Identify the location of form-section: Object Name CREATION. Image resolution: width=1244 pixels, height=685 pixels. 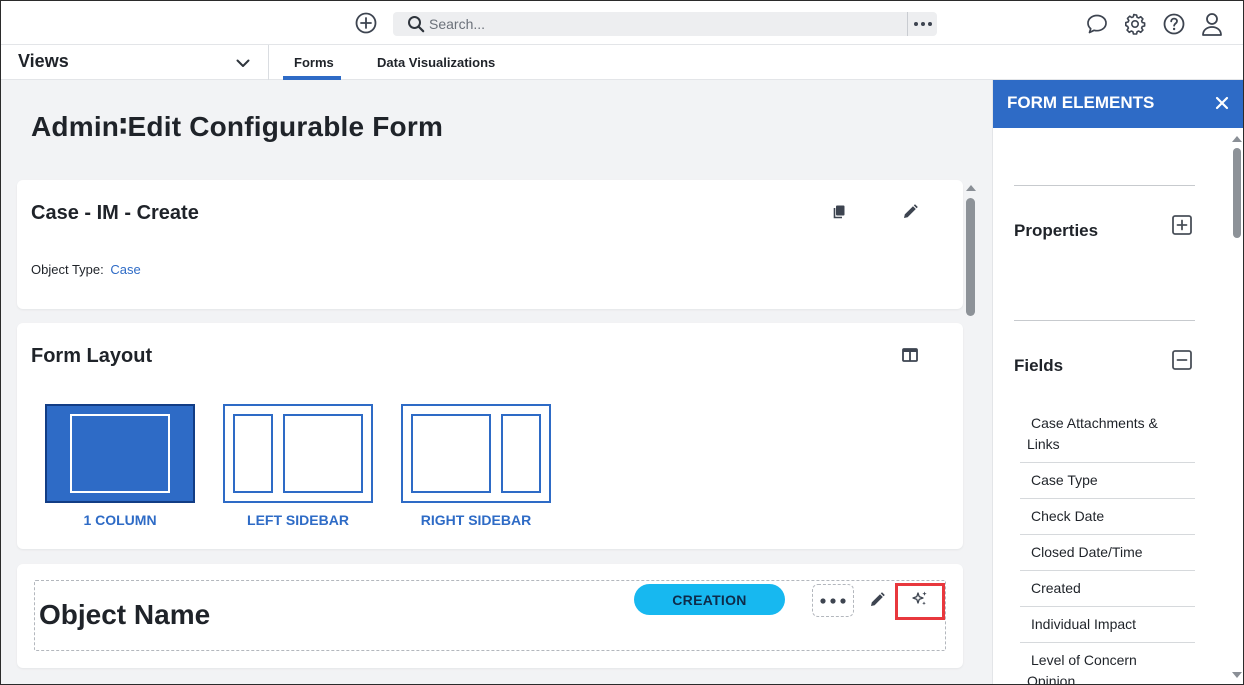
(490, 615).